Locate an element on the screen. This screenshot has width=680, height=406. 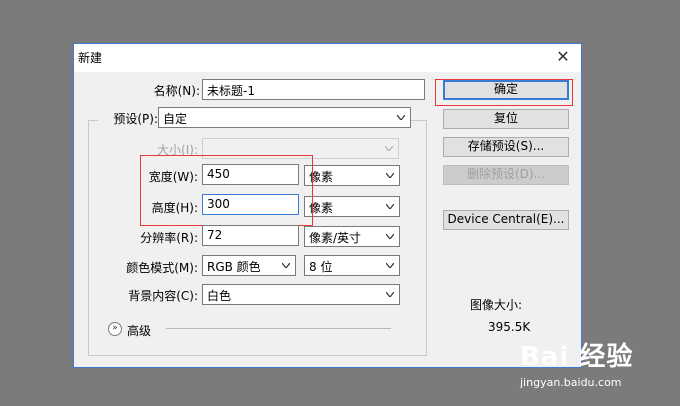
resolution-unit-value: 像素/英寸 is located at coordinates (335, 238).